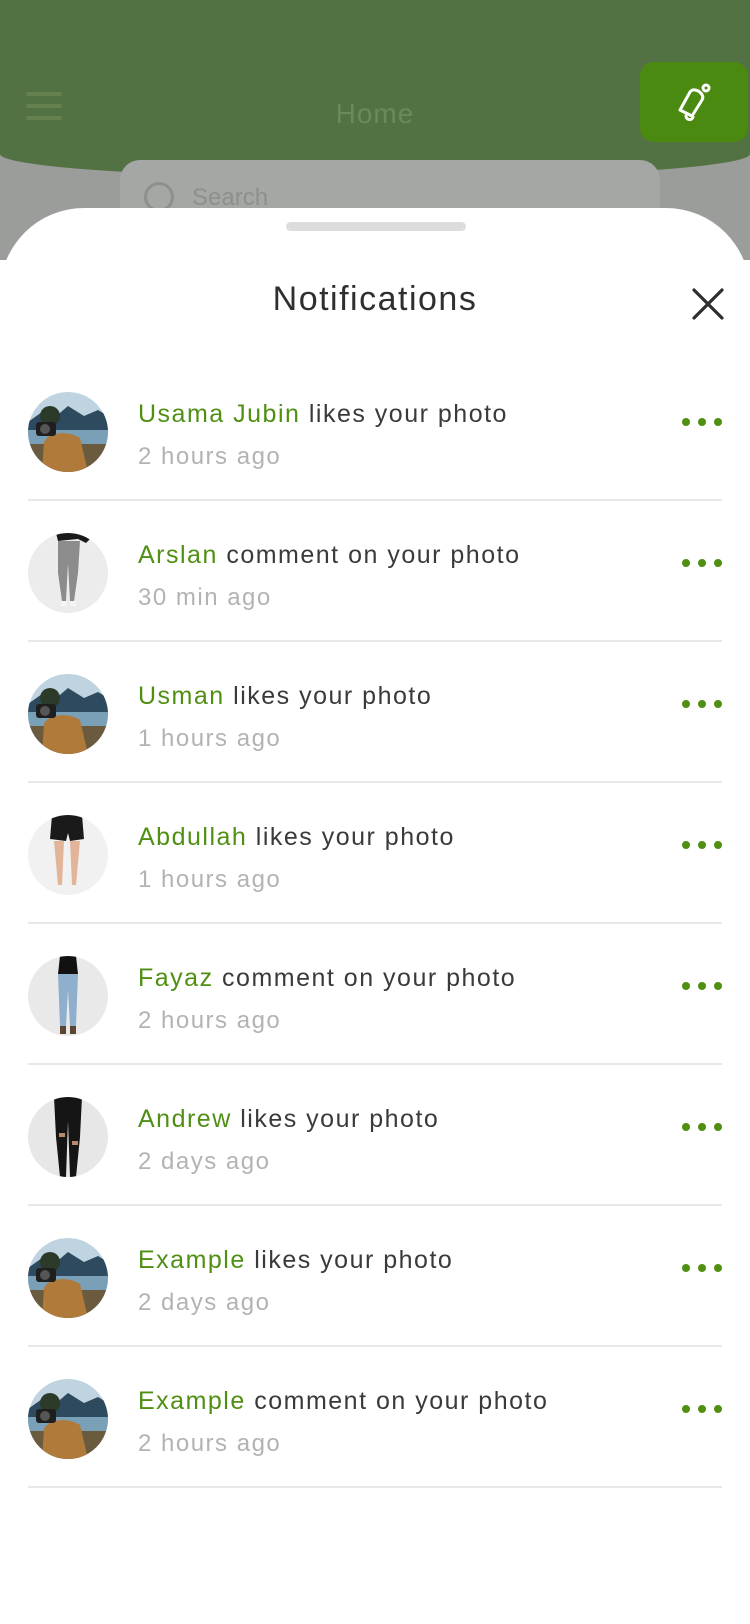 This screenshot has height=1624, width=750. Describe the element at coordinates (68, 573) in the screenshot. I see `avatar-grey-jeans` at that location.